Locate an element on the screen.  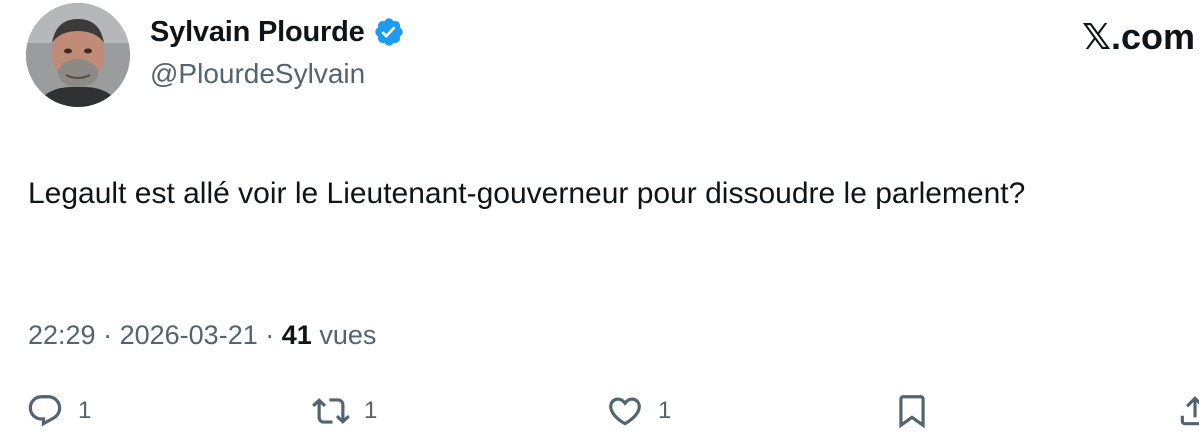
reply-icon is located at coordinates (45, 411).